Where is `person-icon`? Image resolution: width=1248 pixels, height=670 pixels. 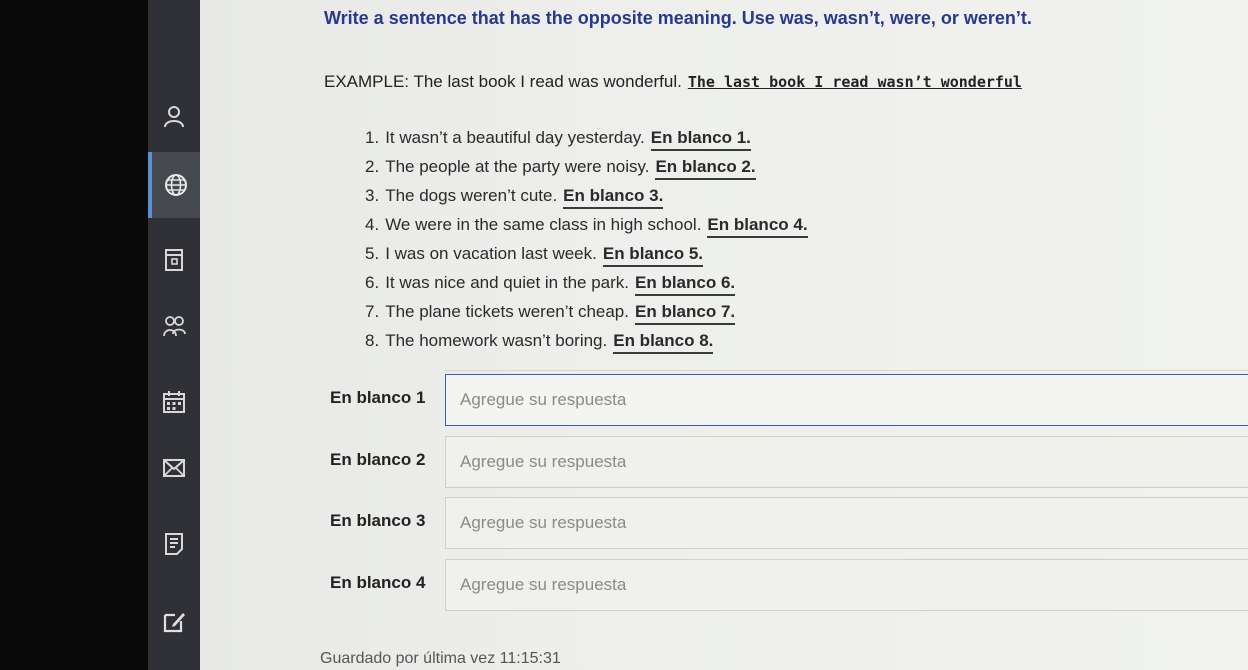
person-icon is located at coordinates (174, 116).